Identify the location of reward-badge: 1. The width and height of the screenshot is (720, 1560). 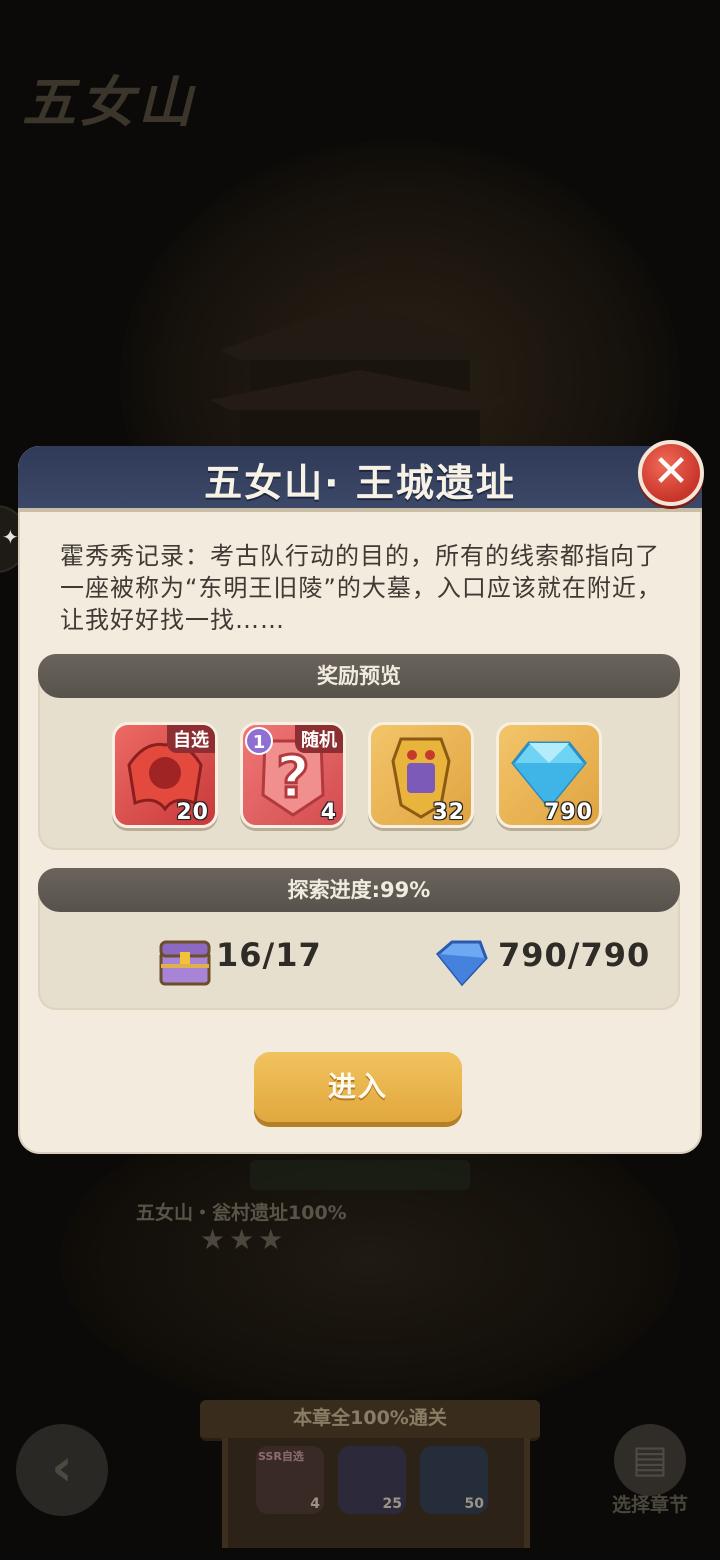
(259, 741).